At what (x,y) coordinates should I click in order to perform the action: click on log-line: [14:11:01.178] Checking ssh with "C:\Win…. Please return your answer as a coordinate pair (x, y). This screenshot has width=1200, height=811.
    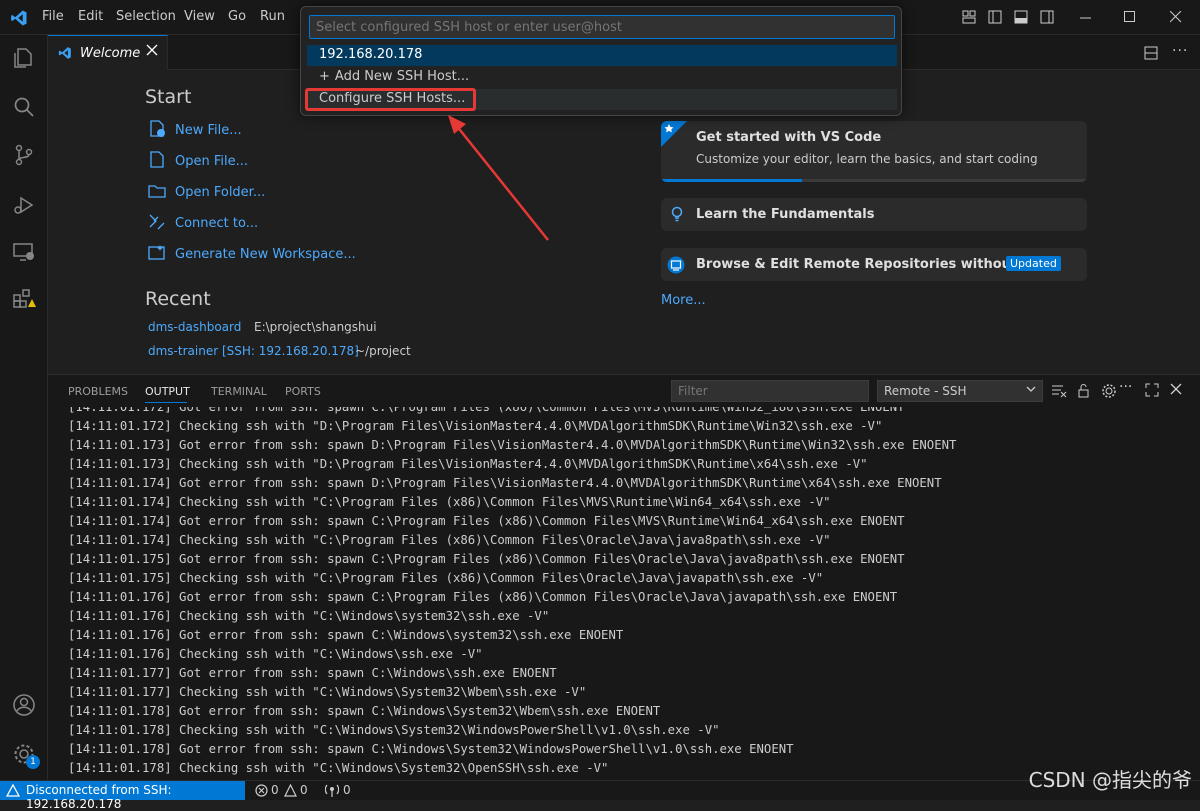
    Looking at the image, I should click on (394, 730).